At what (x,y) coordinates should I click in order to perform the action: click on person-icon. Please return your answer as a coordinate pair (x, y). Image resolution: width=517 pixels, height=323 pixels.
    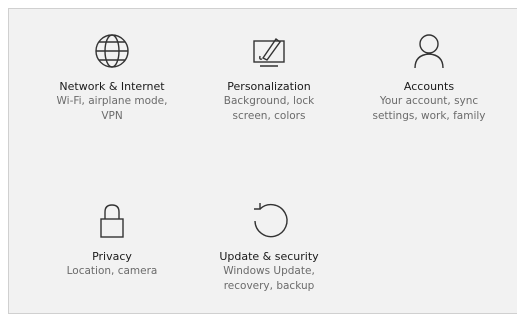
    Looking at the image, I should click on (429, 51).